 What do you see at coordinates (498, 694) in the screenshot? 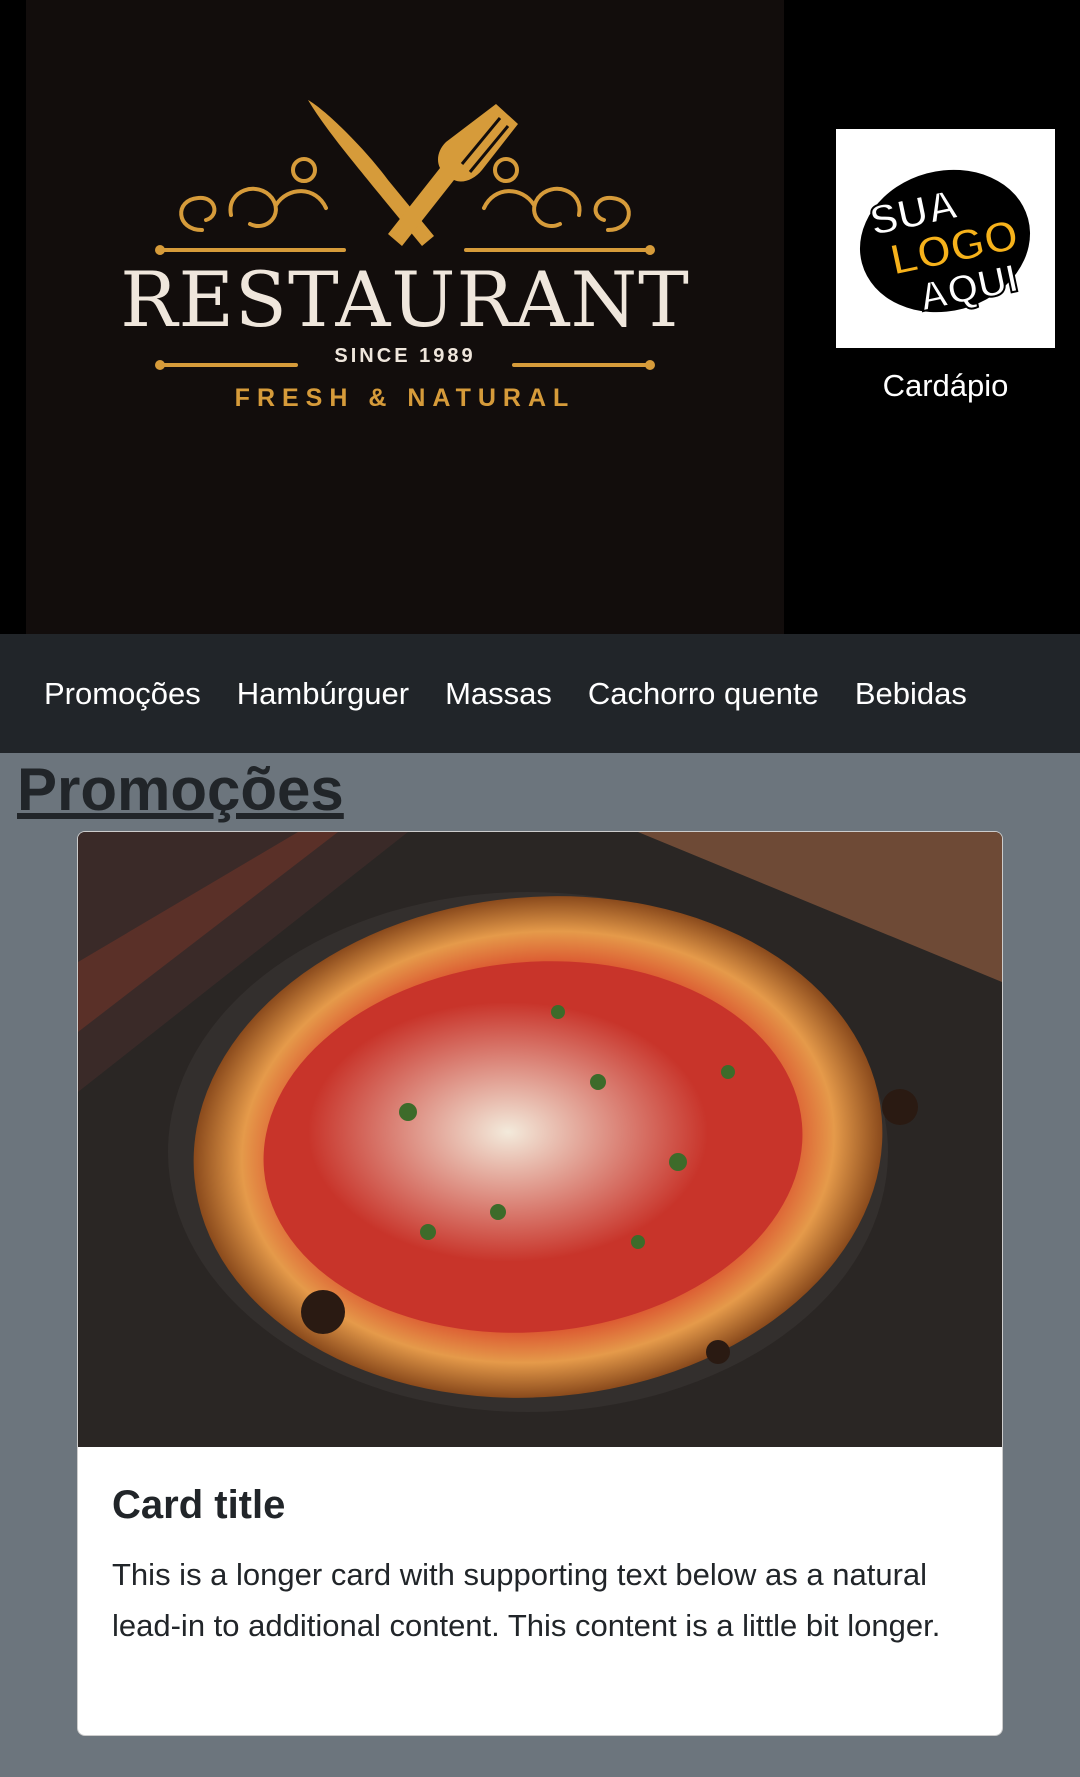
I see `nav-item-massas: Massas` at bounding box center [498, 694].